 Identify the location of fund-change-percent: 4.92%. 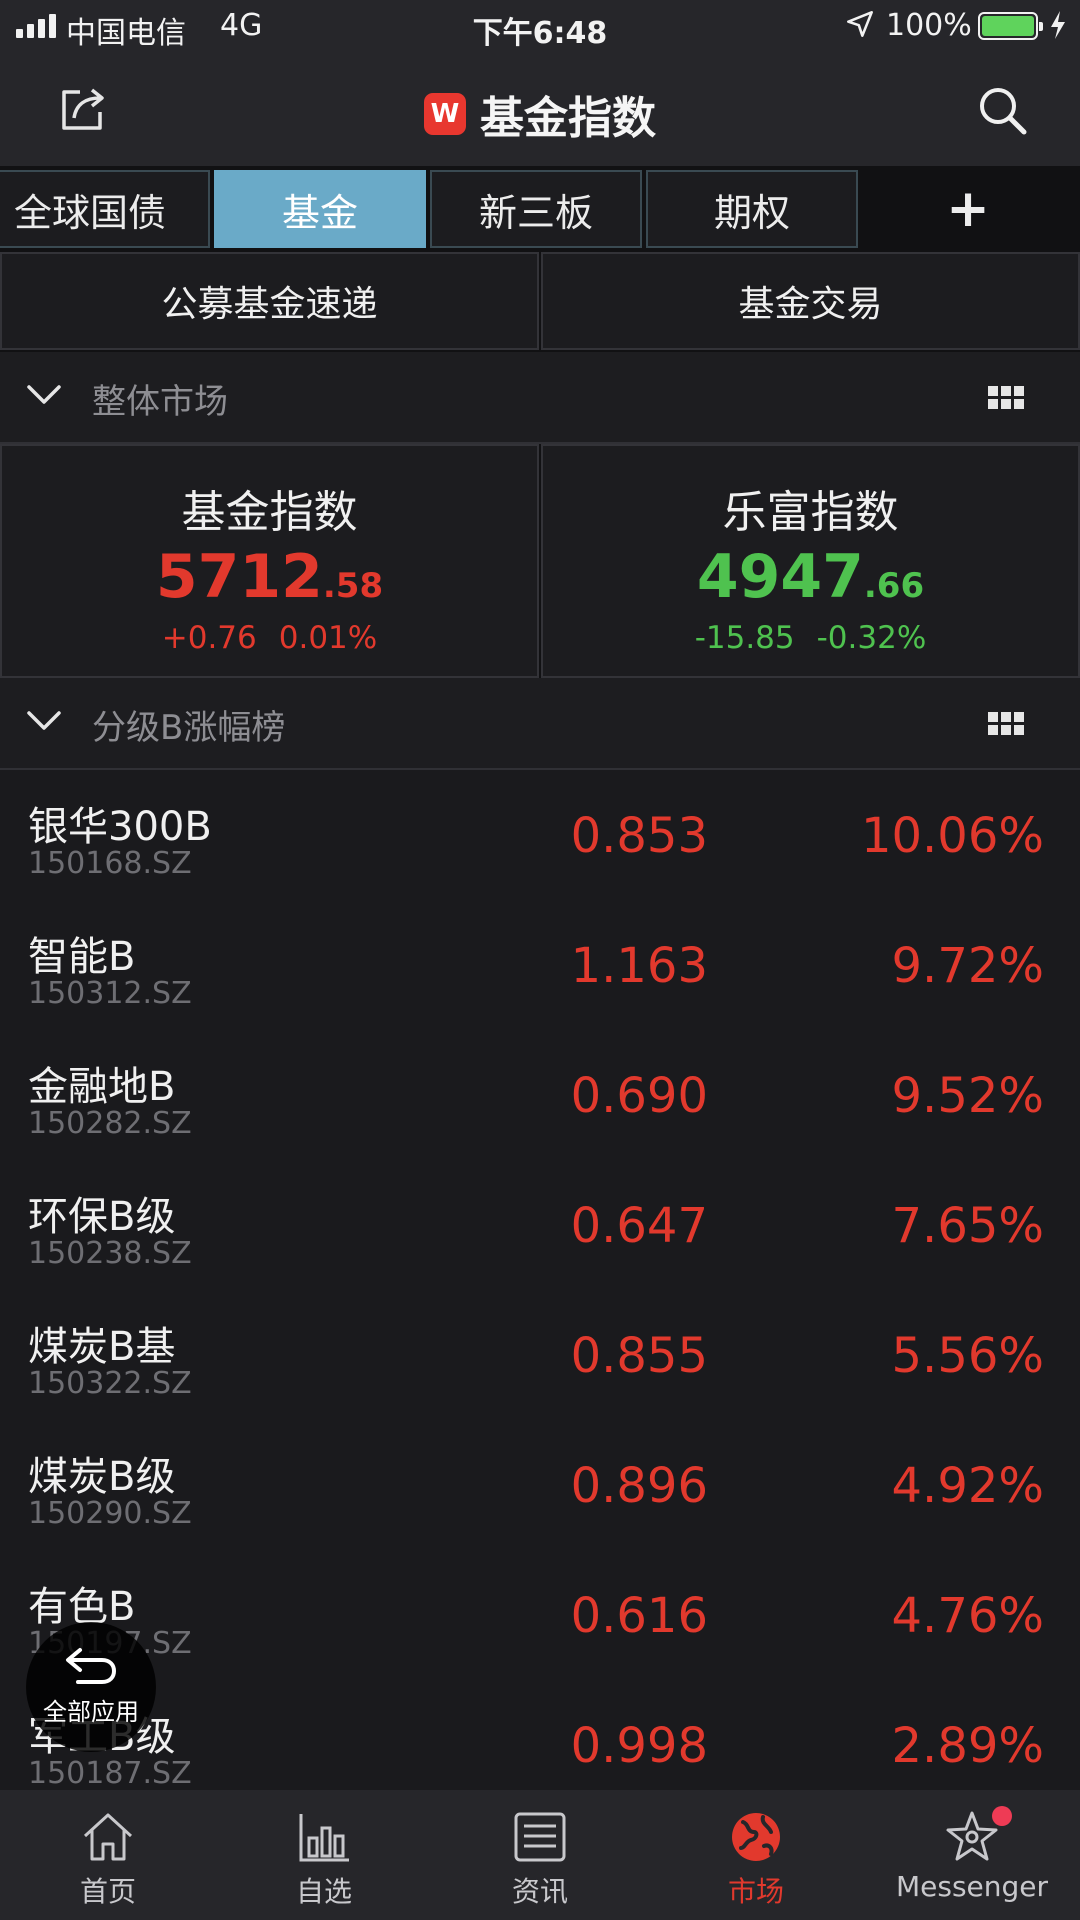
(967, 1486).